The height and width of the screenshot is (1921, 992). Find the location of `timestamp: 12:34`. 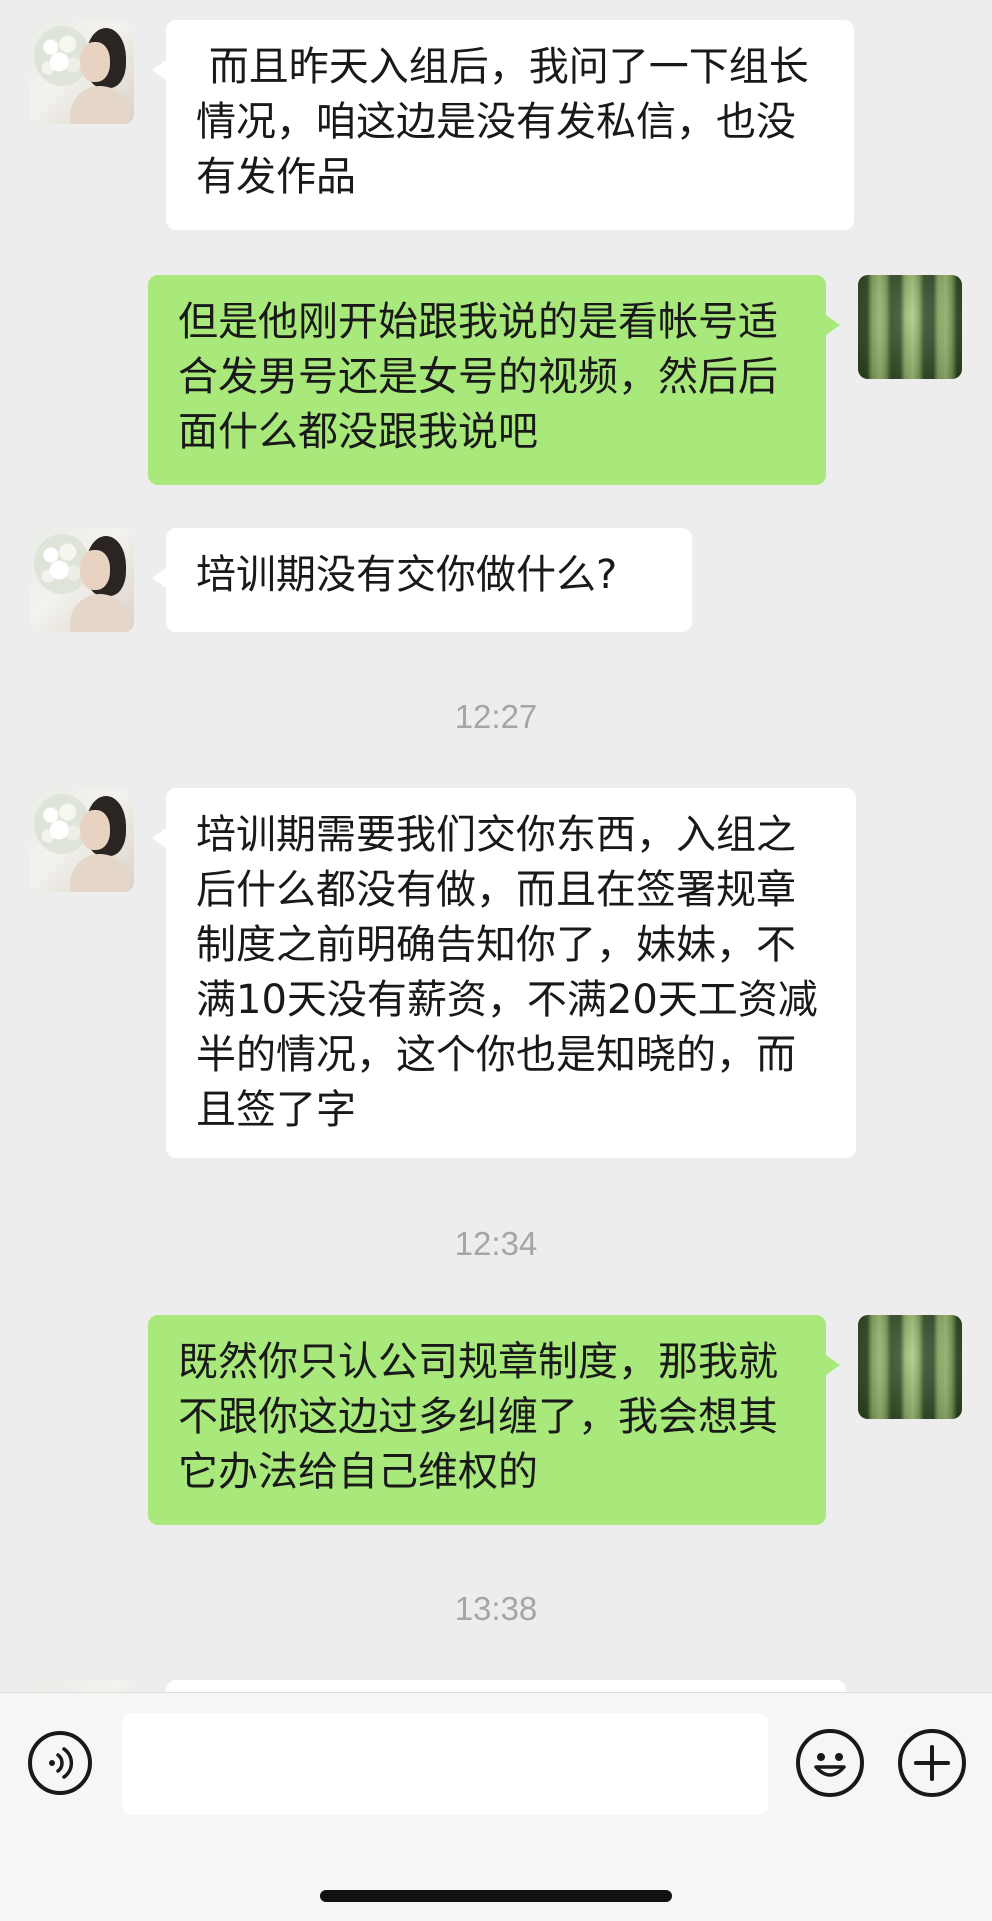

timestamp: 12:34 is located at coordinates (496, 1243).